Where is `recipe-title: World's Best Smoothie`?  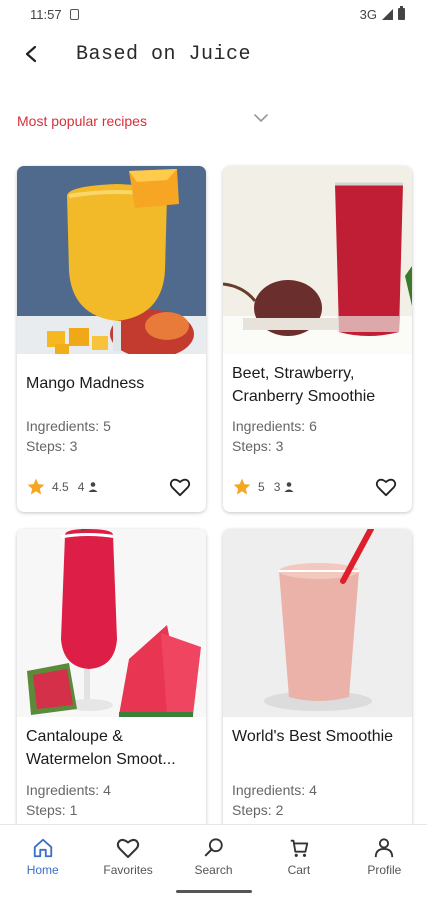 recipe-title: World's Best Smoothie is located at coordinates (313, 736).